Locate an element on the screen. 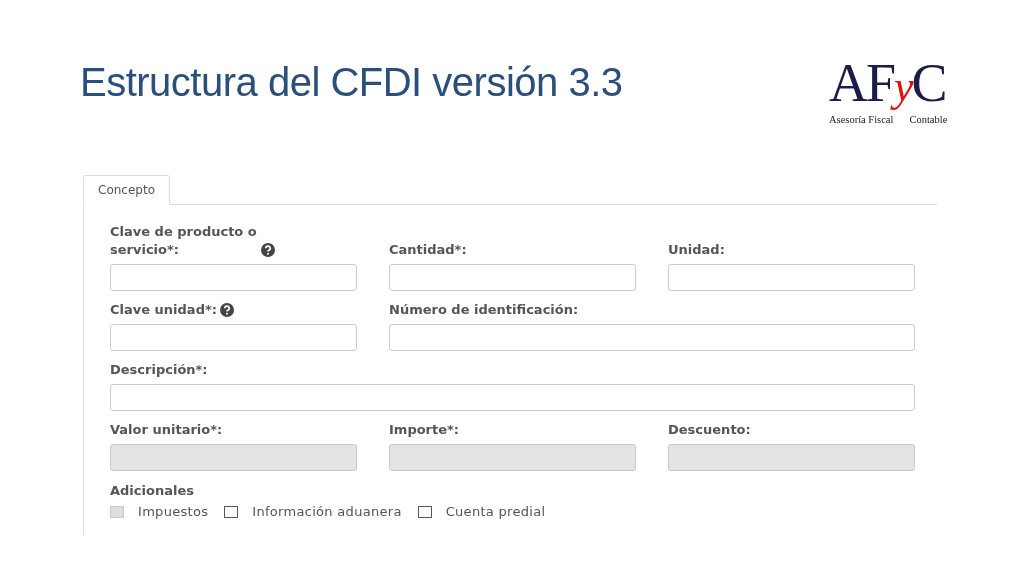  section-heading: Adicionales is located at coordinates (152, 490).